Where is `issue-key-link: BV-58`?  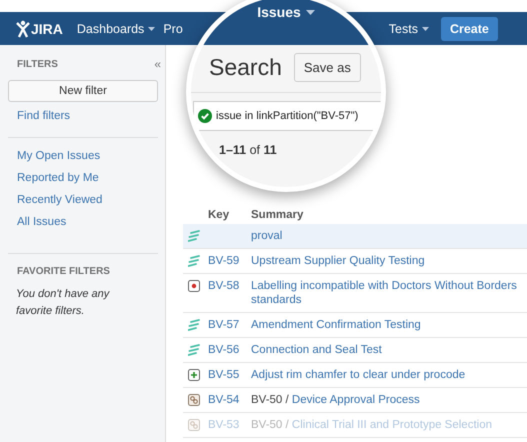
issue-key-link: BV-58 is located at coordinates (224, 286).